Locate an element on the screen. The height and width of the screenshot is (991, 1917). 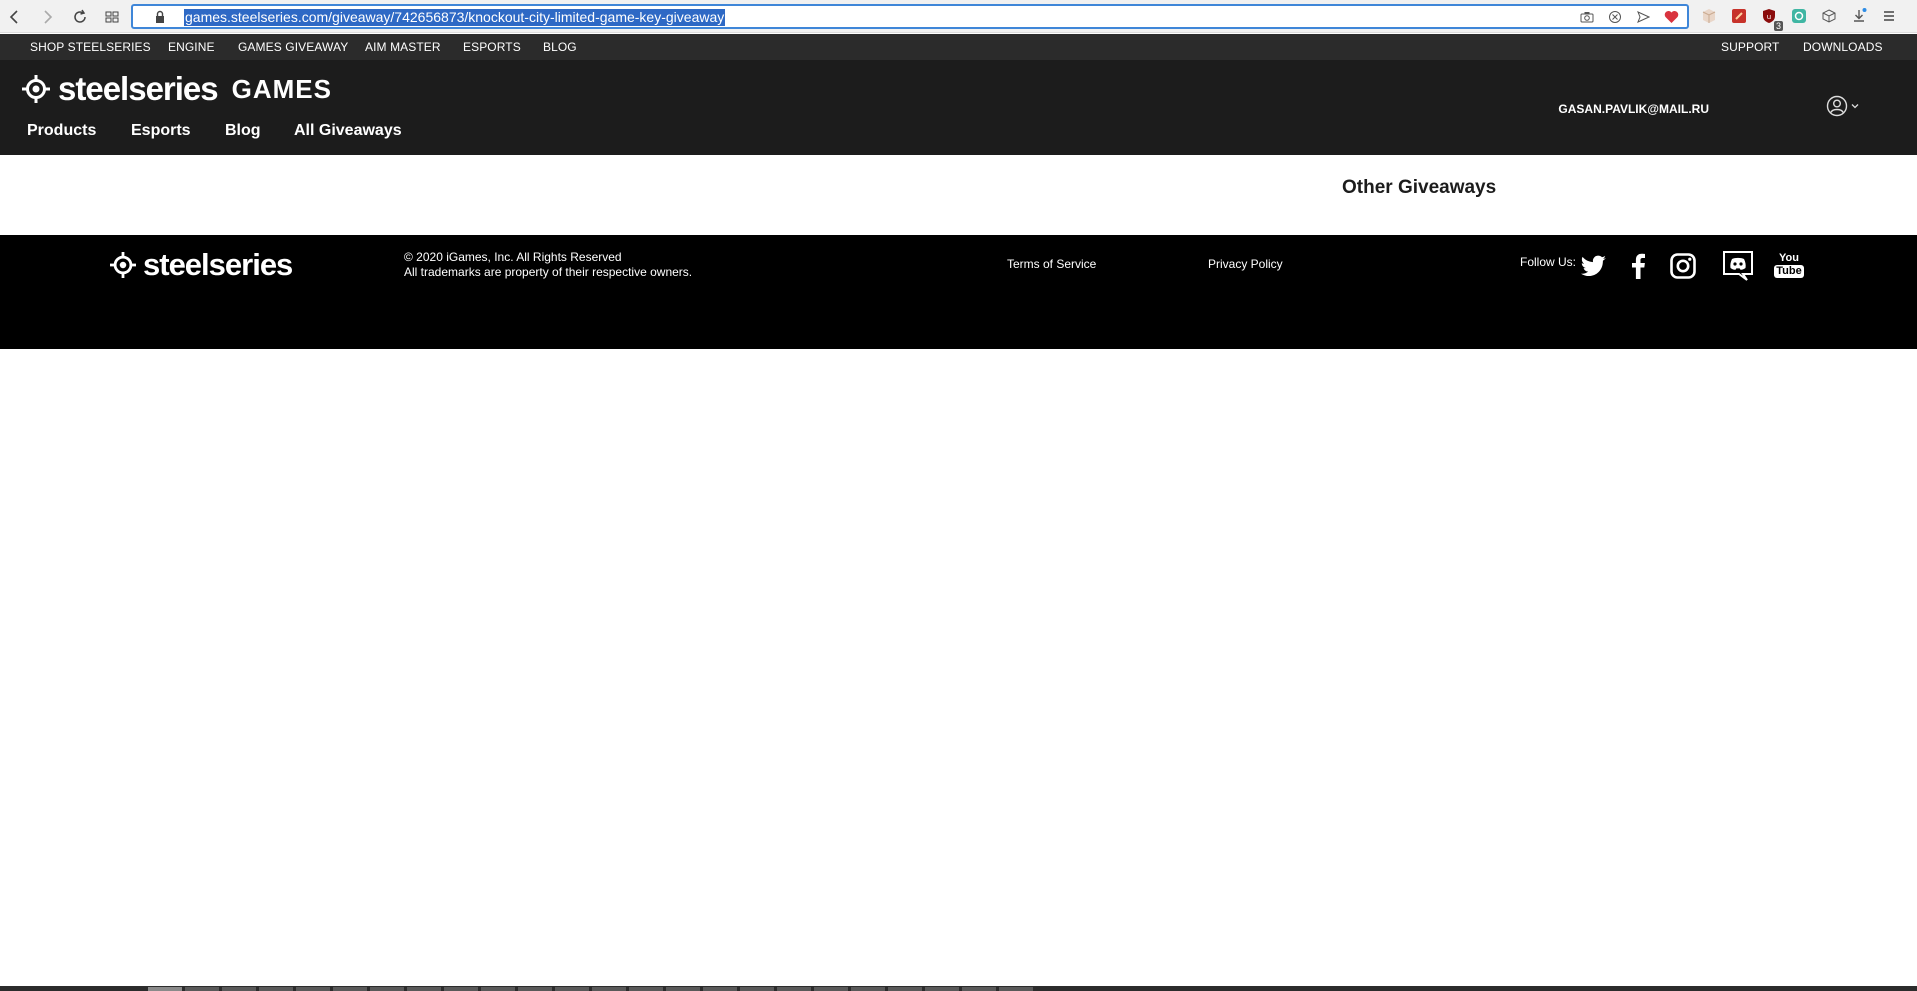
utility-nav-engine: ENGINE is located at coordinates (191, 47).